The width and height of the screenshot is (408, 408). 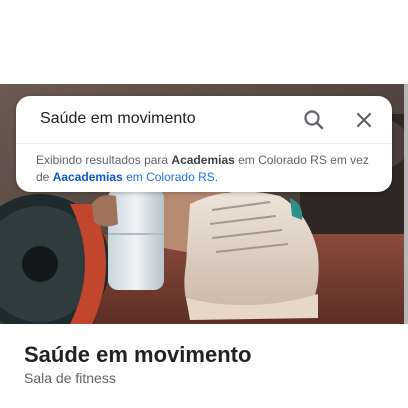 I want to click on search-icon, so click(x=314, y=120).